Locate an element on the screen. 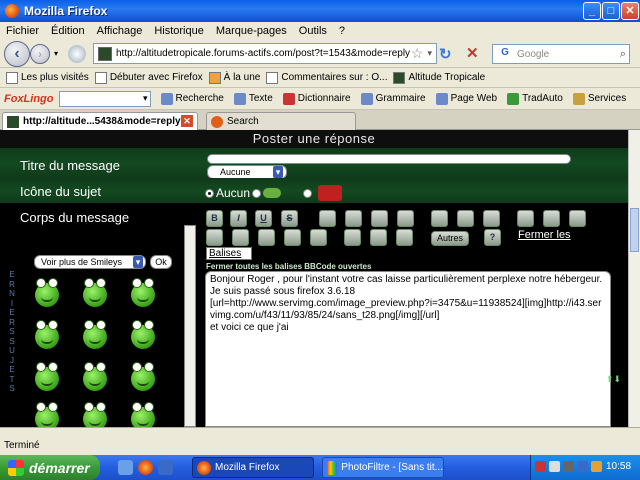 The height and width of the screenshot is (480, 640). justify-icon is located at coordinates (405, 218).